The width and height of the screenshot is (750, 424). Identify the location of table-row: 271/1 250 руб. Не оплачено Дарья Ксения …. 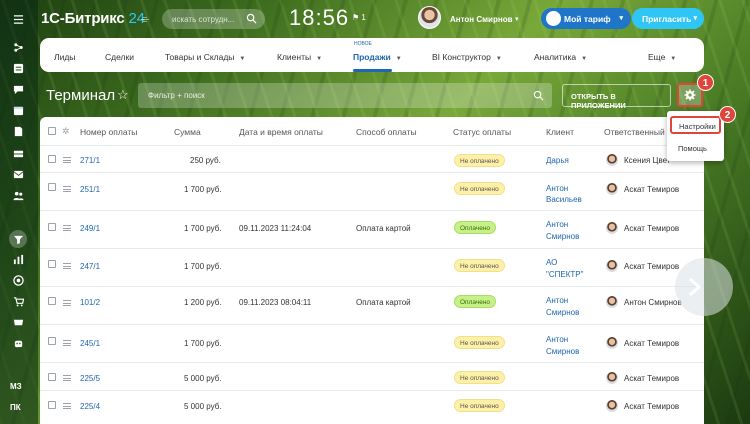
(372, 158).